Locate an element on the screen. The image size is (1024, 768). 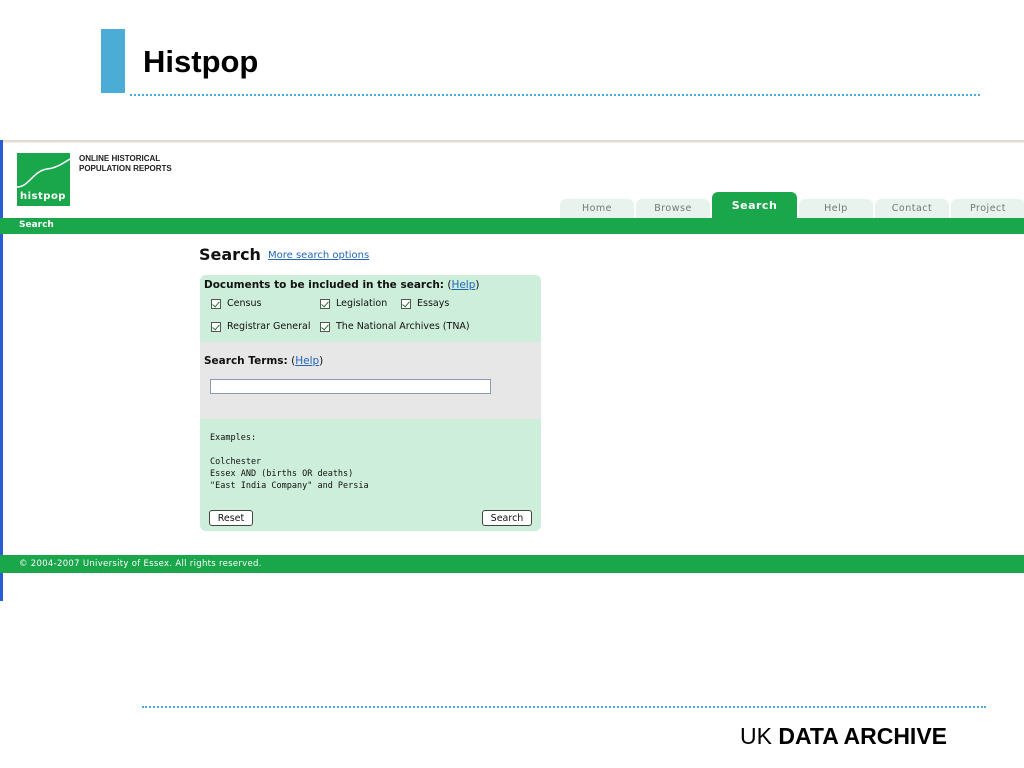
brand-prefix: UK is located at coordinates (756, 736).